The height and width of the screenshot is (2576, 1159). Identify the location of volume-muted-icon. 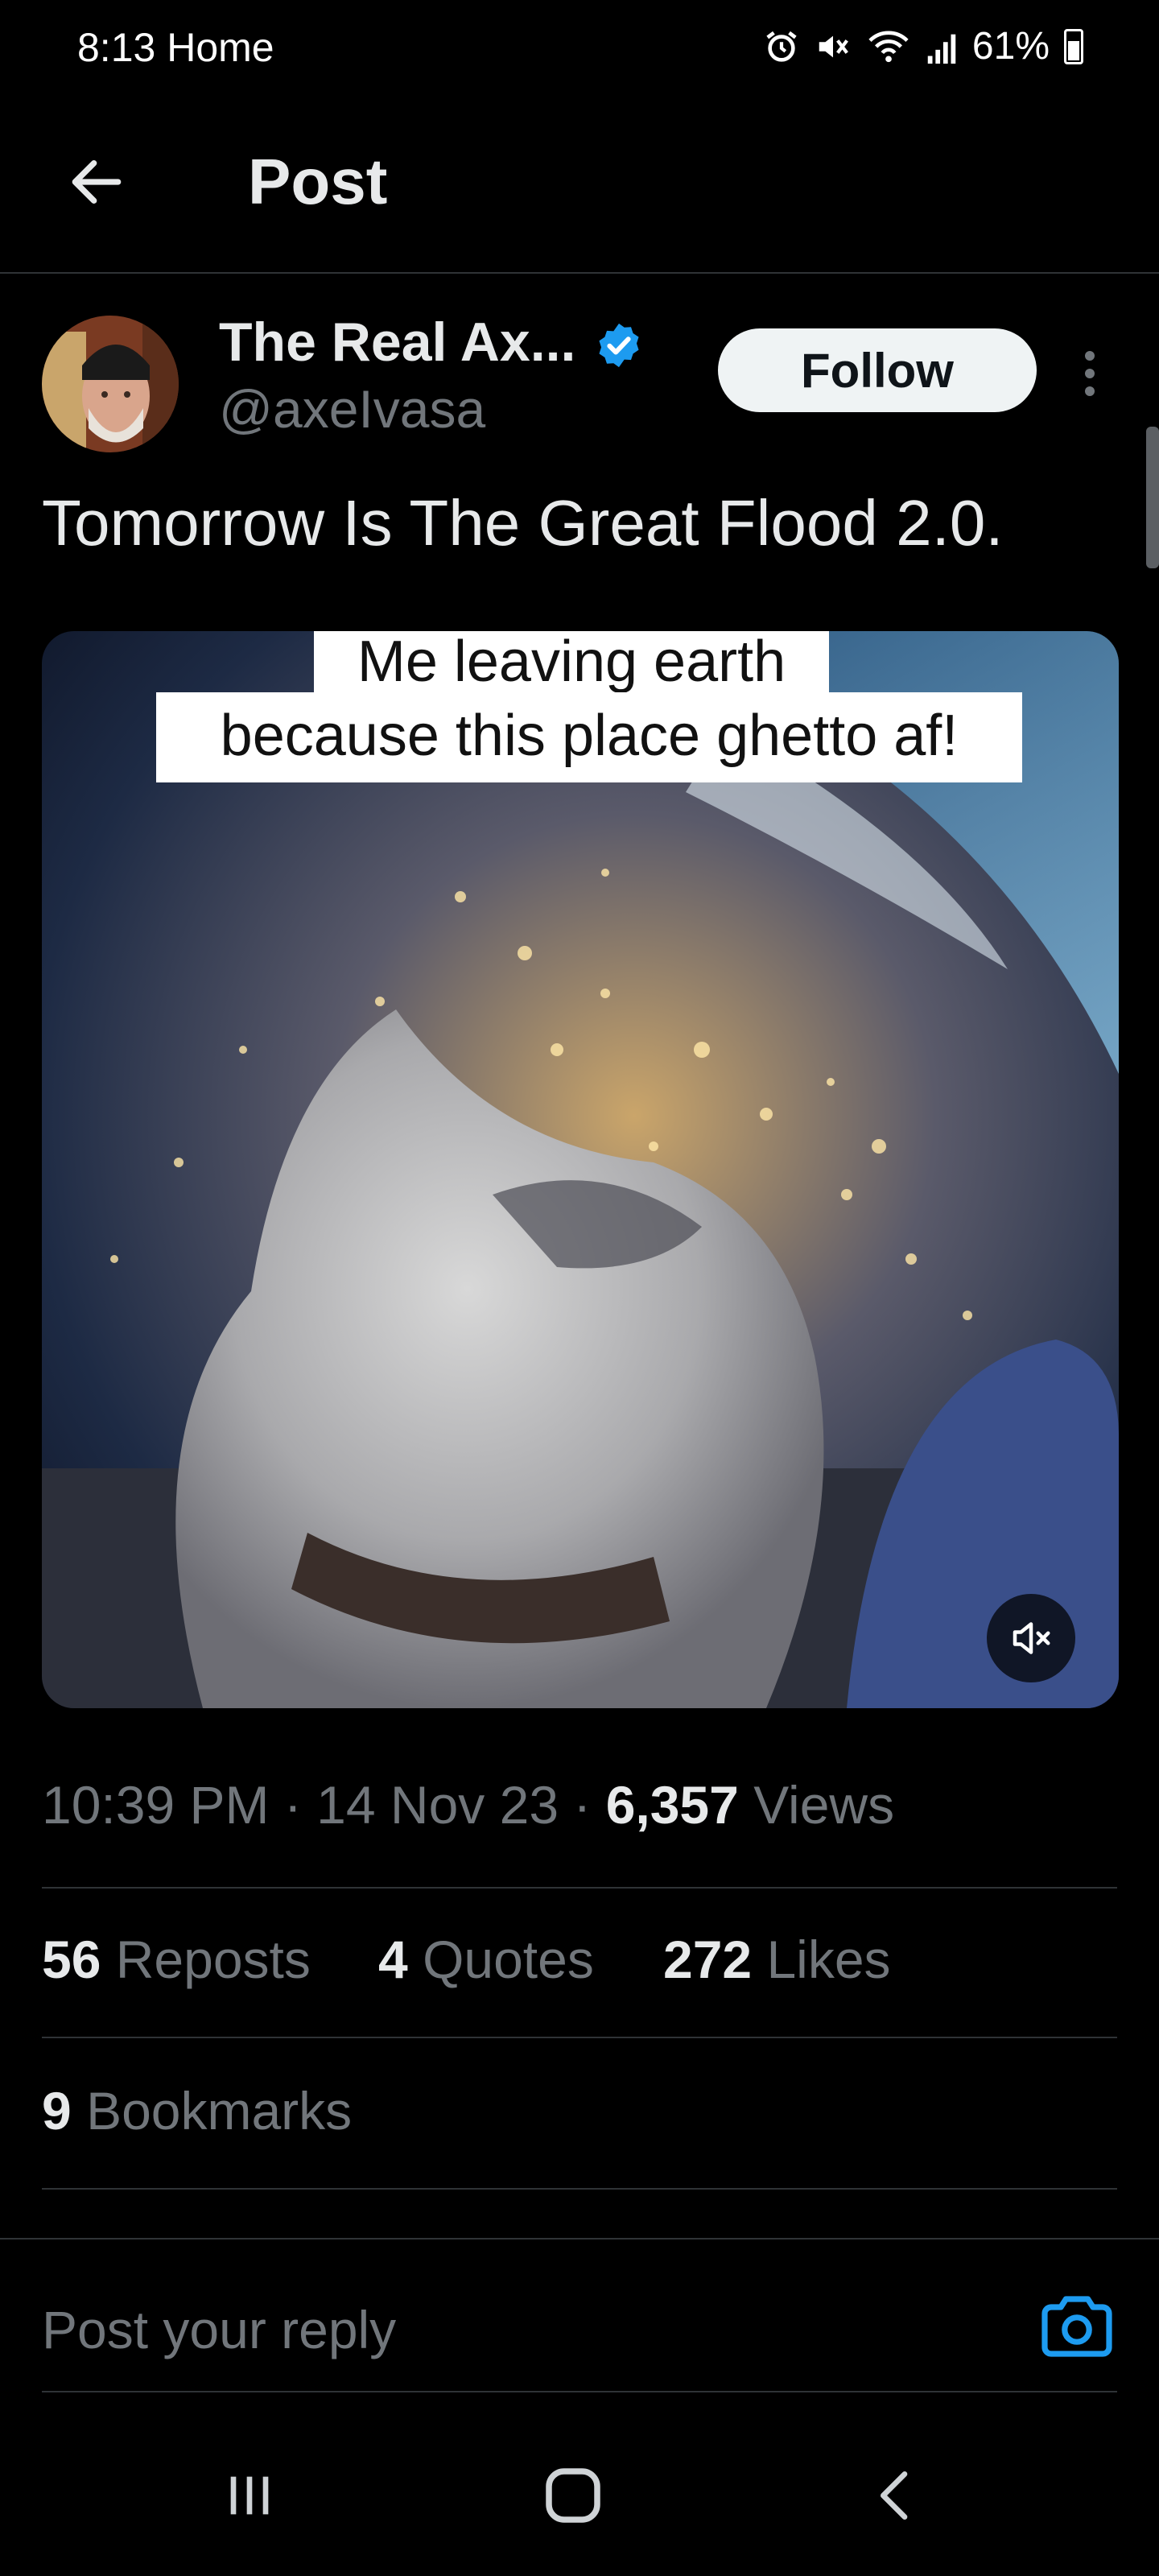
(1031, 1638).